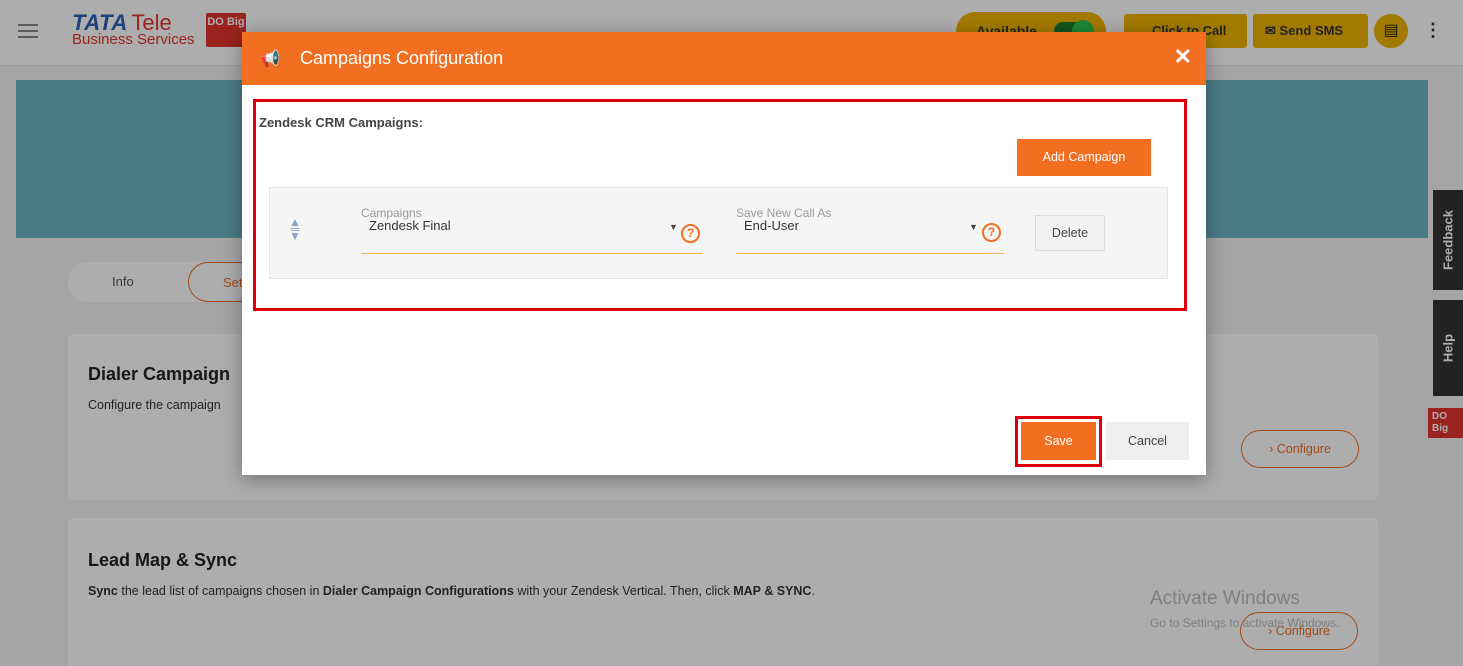  I want to click on add-campaign-button: Add Campaign, so click(1084, 157).